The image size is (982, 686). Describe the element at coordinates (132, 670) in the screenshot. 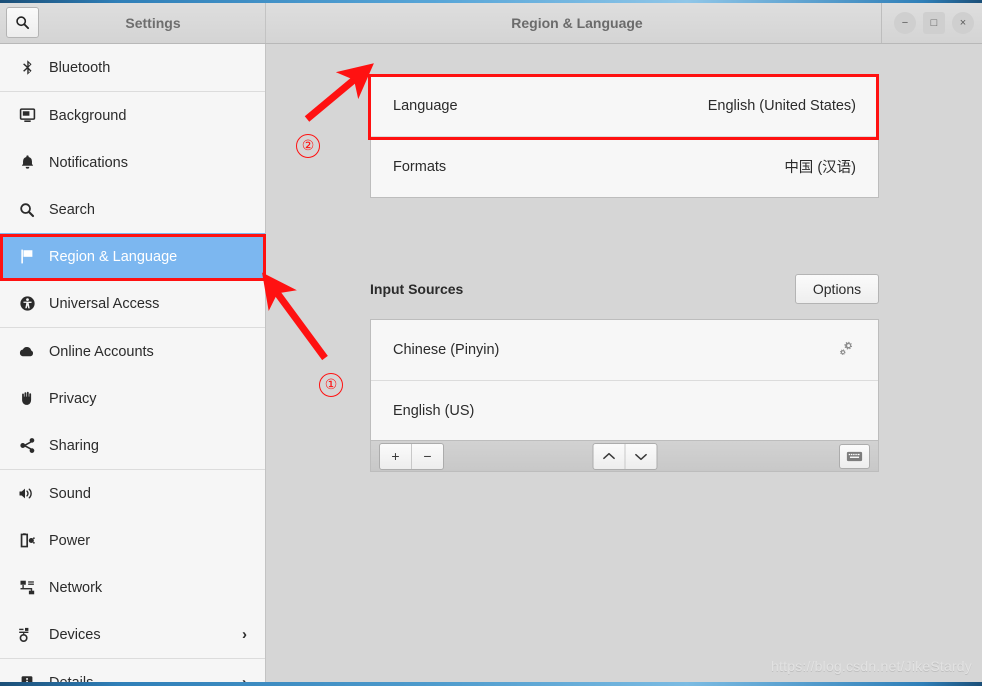

I see `sidebar-item-details: Details ›` at that location.